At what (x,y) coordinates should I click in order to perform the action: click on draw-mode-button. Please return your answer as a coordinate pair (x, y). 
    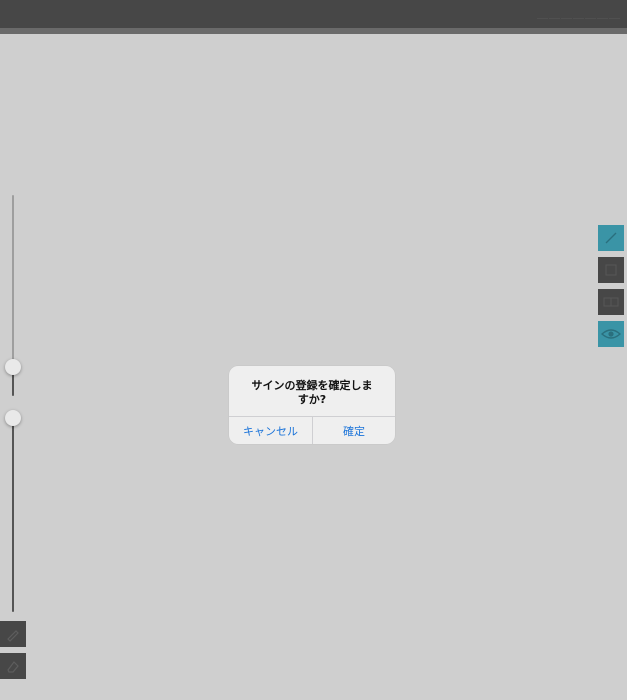
    Looking at the image, I should click on (611, 238).